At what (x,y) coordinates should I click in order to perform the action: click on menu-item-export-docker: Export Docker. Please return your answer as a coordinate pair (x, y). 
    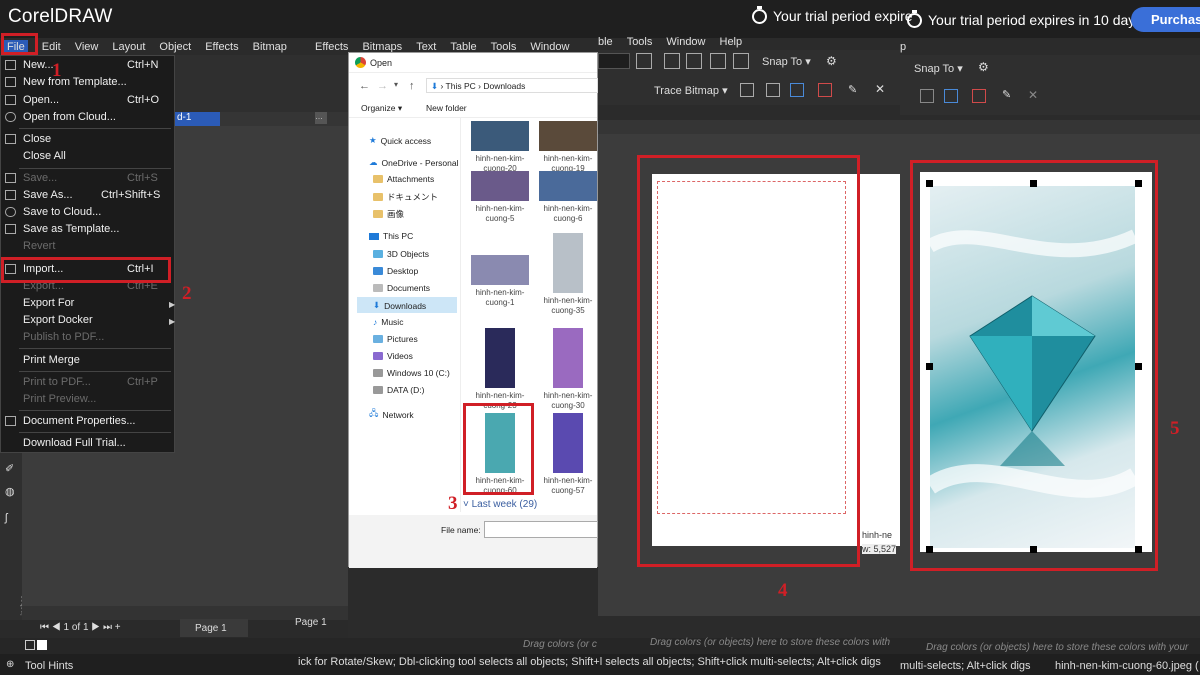
    Looking at the image, I should click on (58, 320).